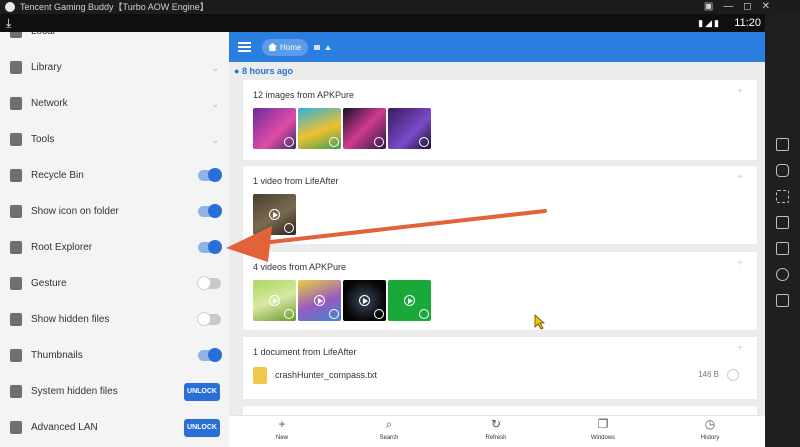 Image resolution: width=800 pixels, height=447 pixels. I want to click on drawer-item-library: Library ⌄, so click(114, 68).